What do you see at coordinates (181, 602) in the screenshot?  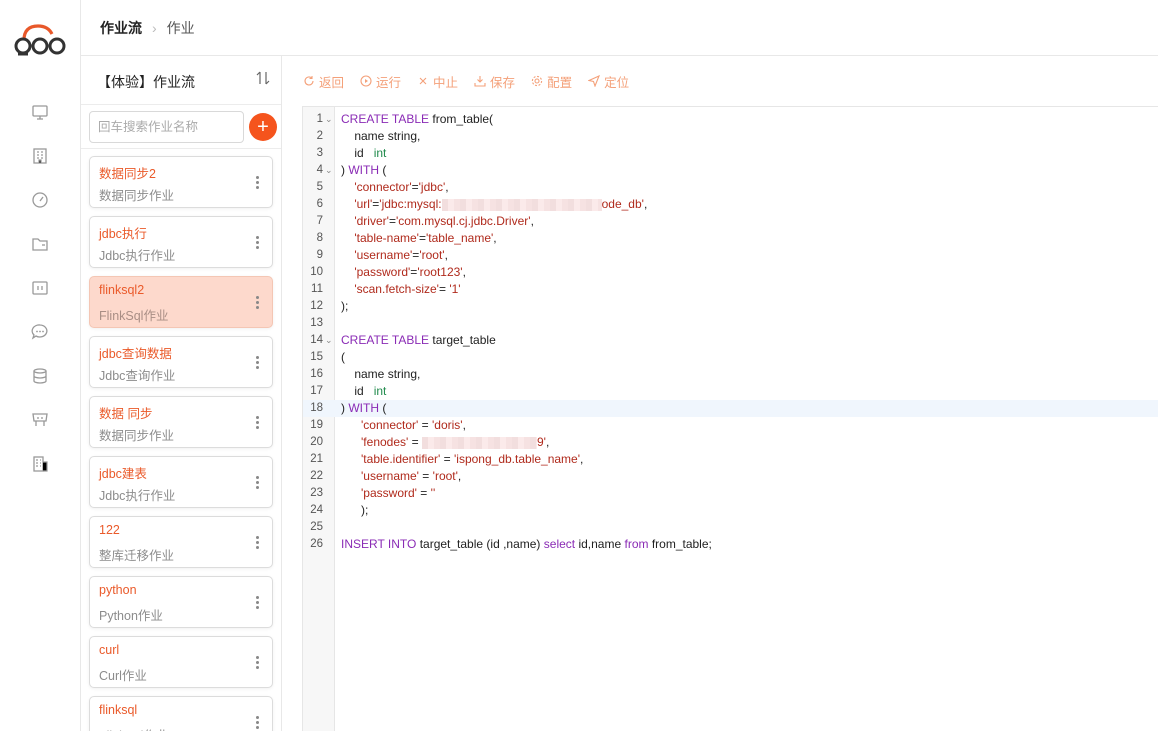 I see `job-card: python Python作业` at bounding box center [181, 602].